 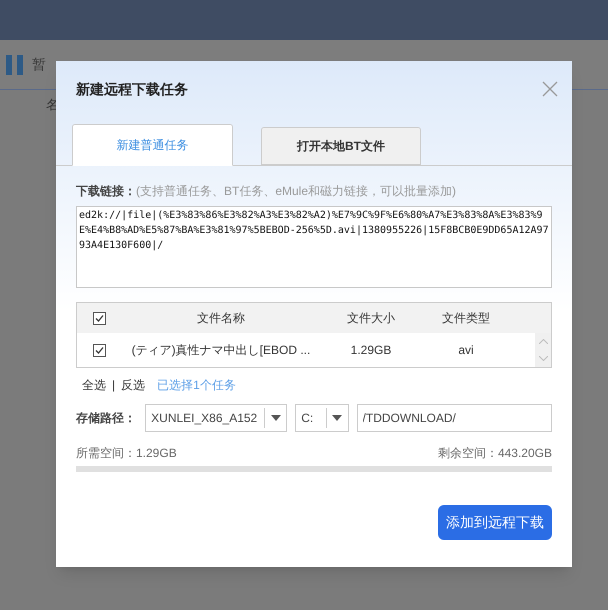 I want to click on select-all-link: 全选, so click(x=94, y=385).